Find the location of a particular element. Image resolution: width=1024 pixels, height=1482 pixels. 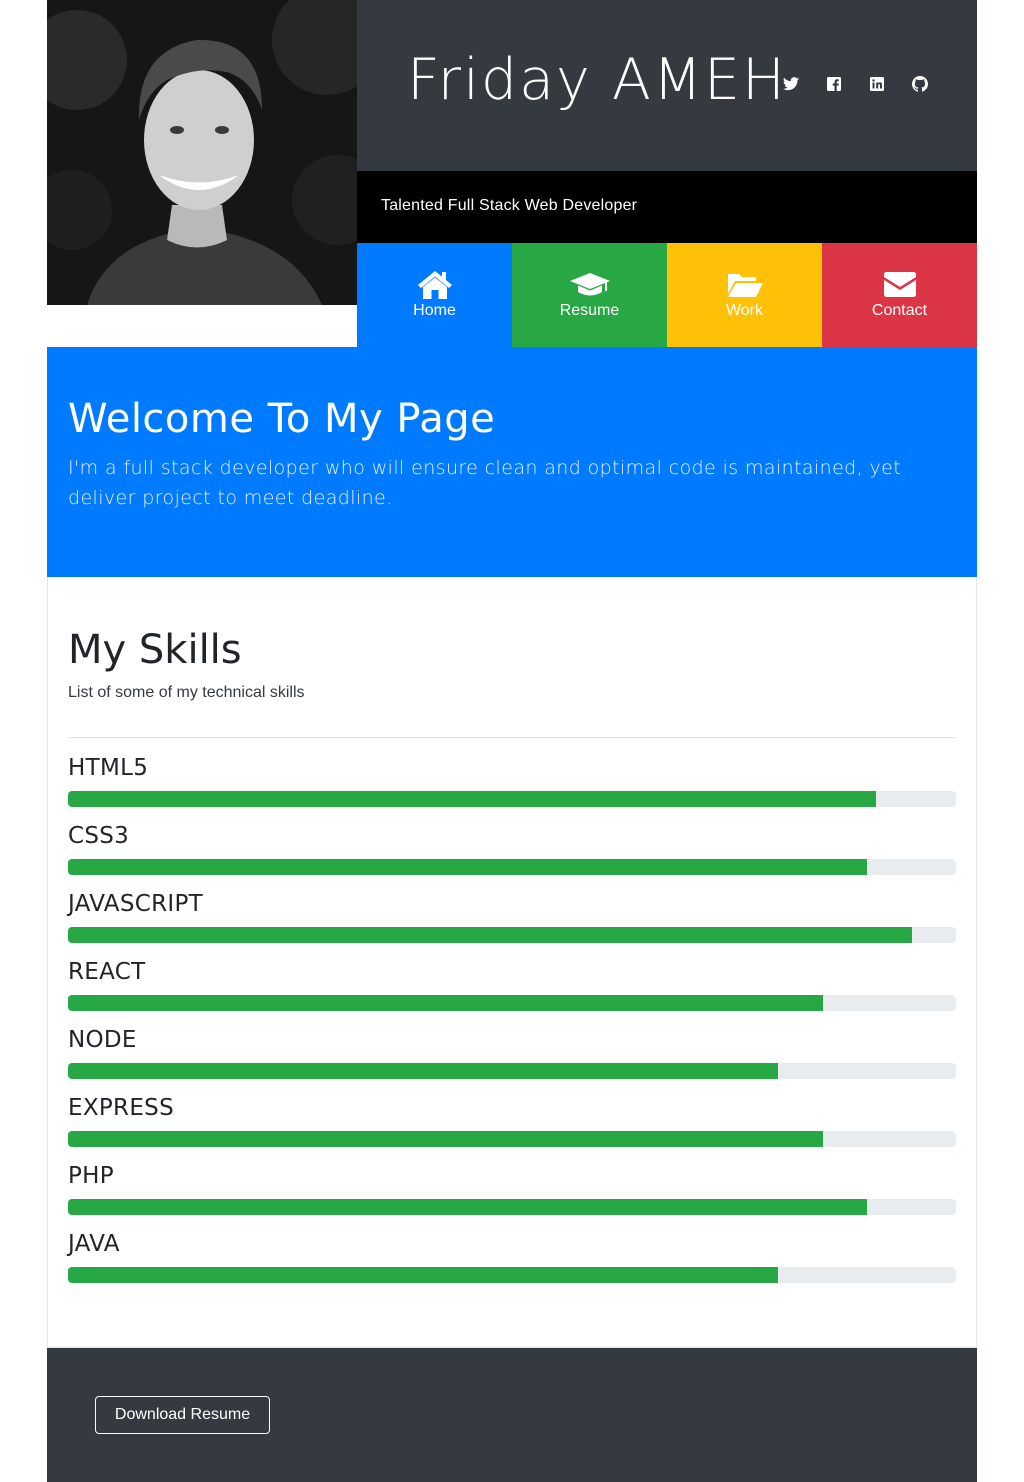

download-resume-button: Download Resume is located at coordinates (182, 1415).